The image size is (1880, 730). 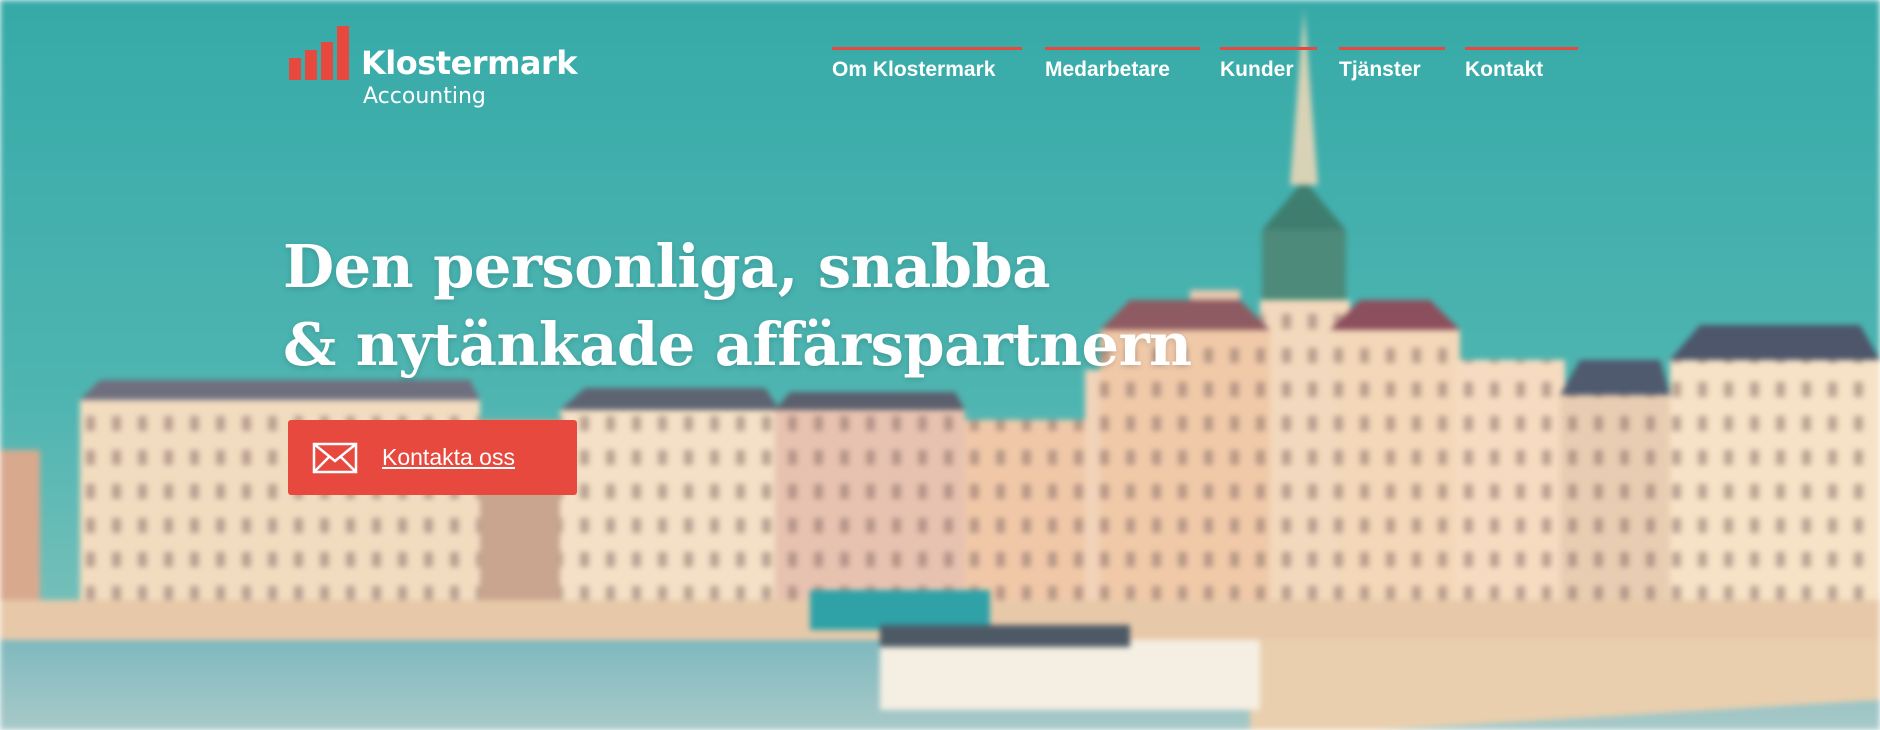 I want to click on contact-us-label: Kontakta oss, so click(x=448, y=457).